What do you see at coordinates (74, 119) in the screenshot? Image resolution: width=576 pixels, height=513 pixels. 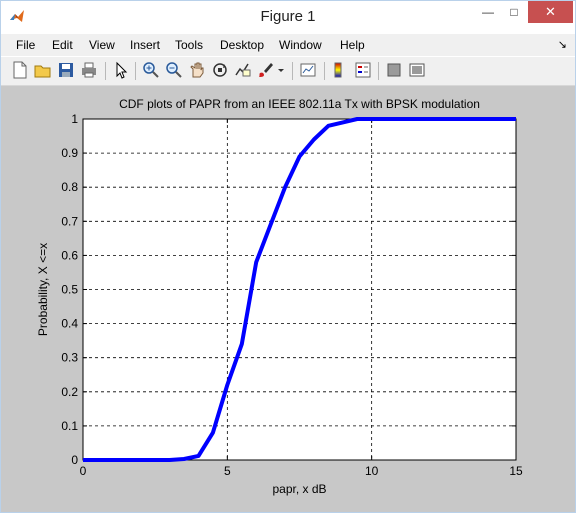 I see `y-tick-label: 1` at bounding box center [74, 119].